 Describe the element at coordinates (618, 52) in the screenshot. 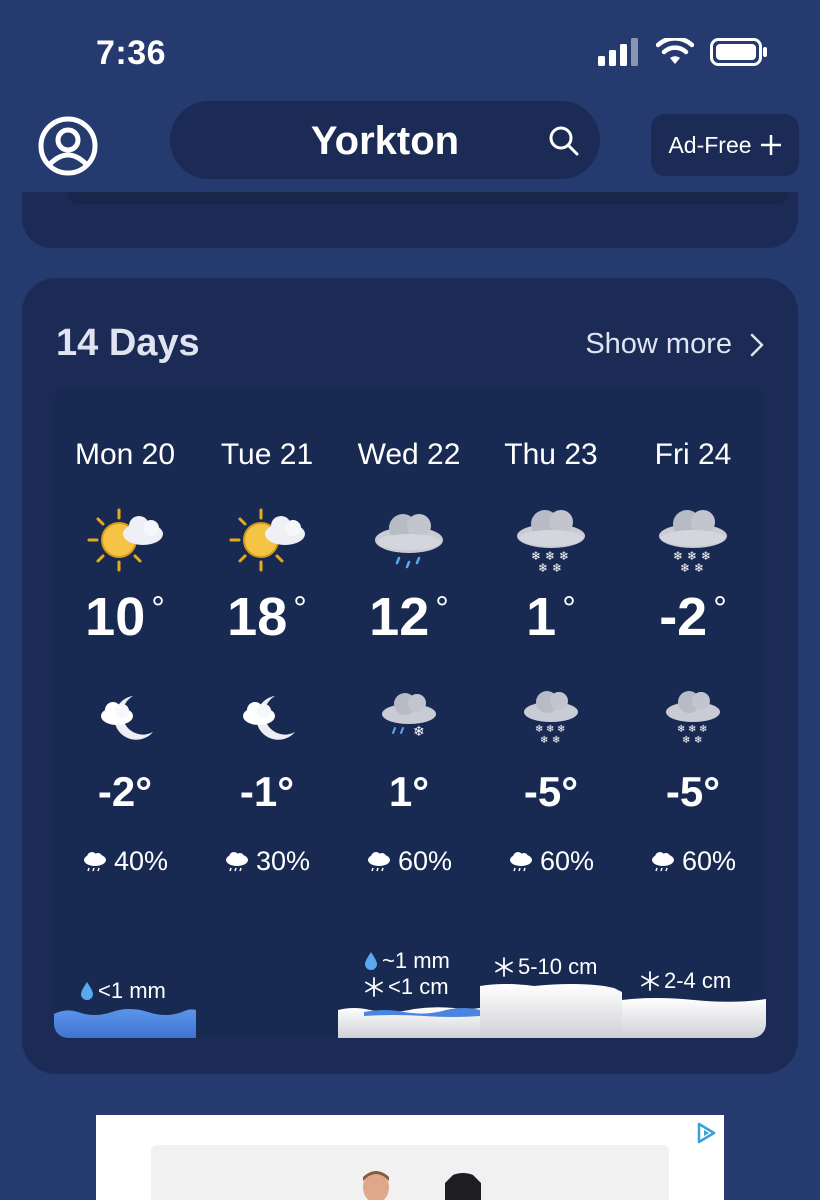

I see `signal-icon` at that location.